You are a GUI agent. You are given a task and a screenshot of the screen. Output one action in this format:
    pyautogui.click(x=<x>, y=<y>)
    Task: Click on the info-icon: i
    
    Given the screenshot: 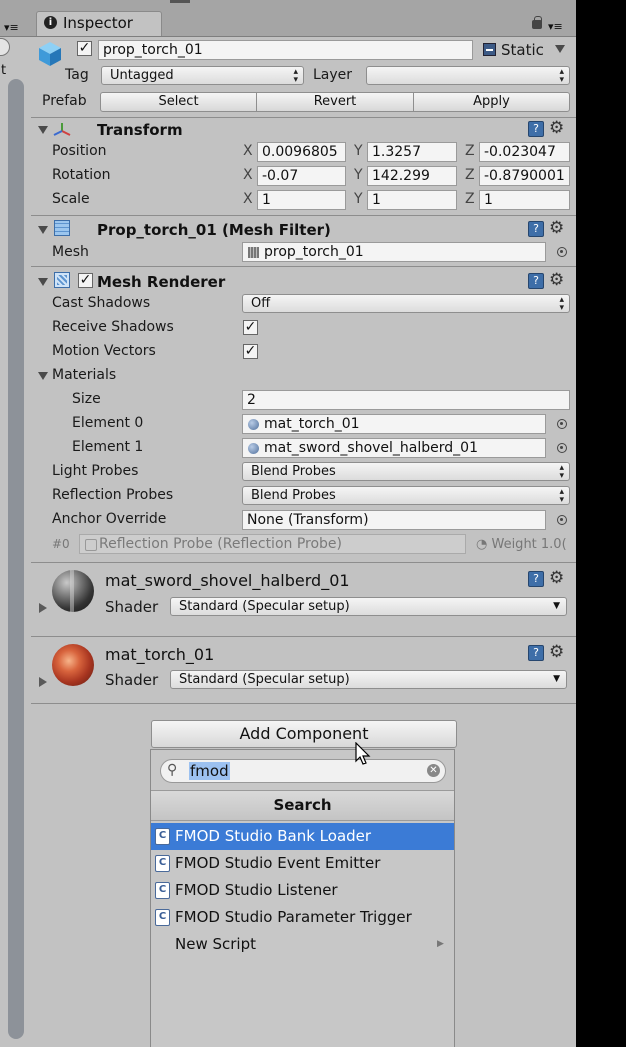 What is the action you would take?
    pyautogui.click(x=50, y=22)
    